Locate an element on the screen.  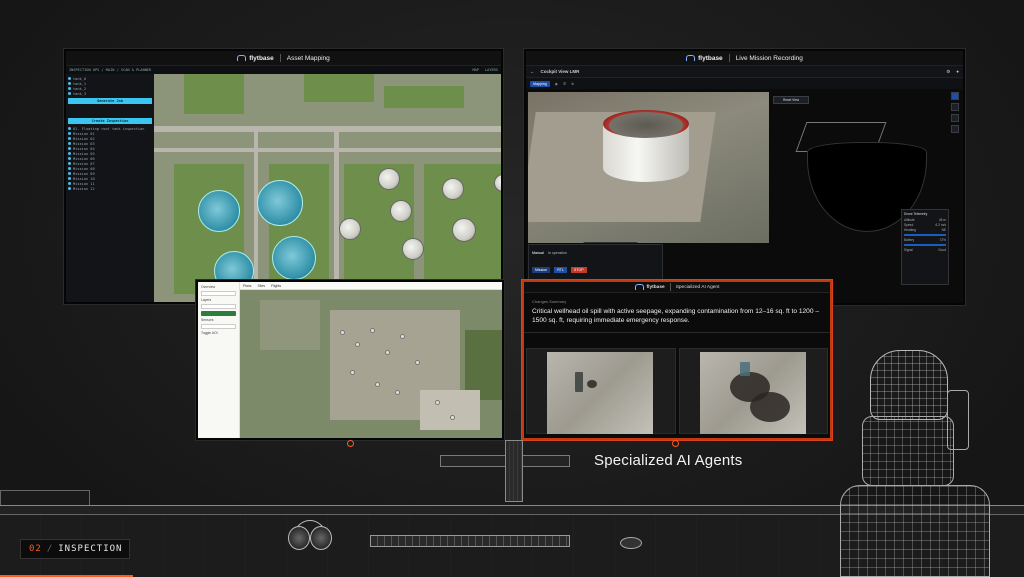
sidebar-row-label: tank_1 is located at coordinates (79, 83).